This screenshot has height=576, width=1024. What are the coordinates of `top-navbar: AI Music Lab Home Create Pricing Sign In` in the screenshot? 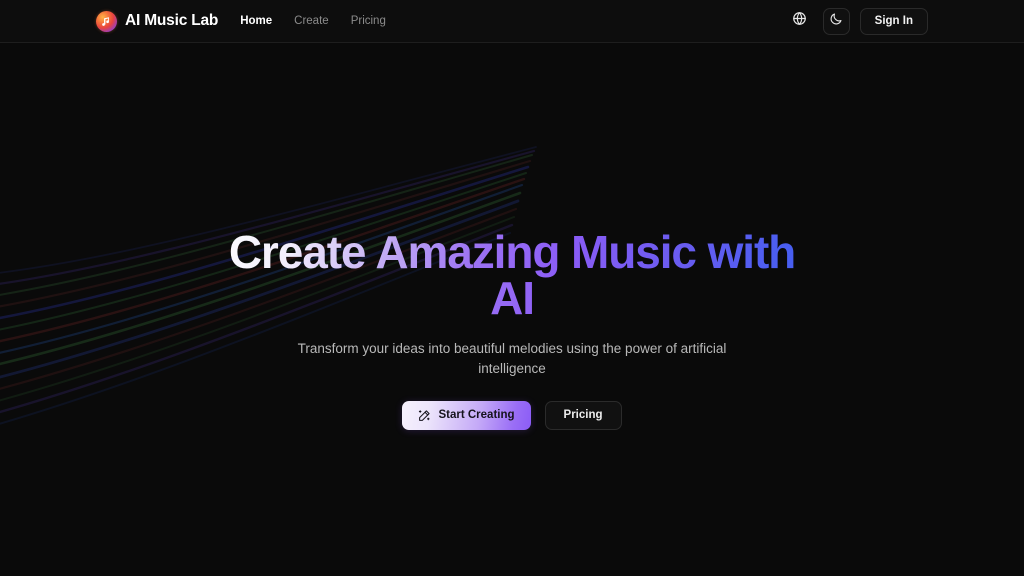 It's located at (512, 21).